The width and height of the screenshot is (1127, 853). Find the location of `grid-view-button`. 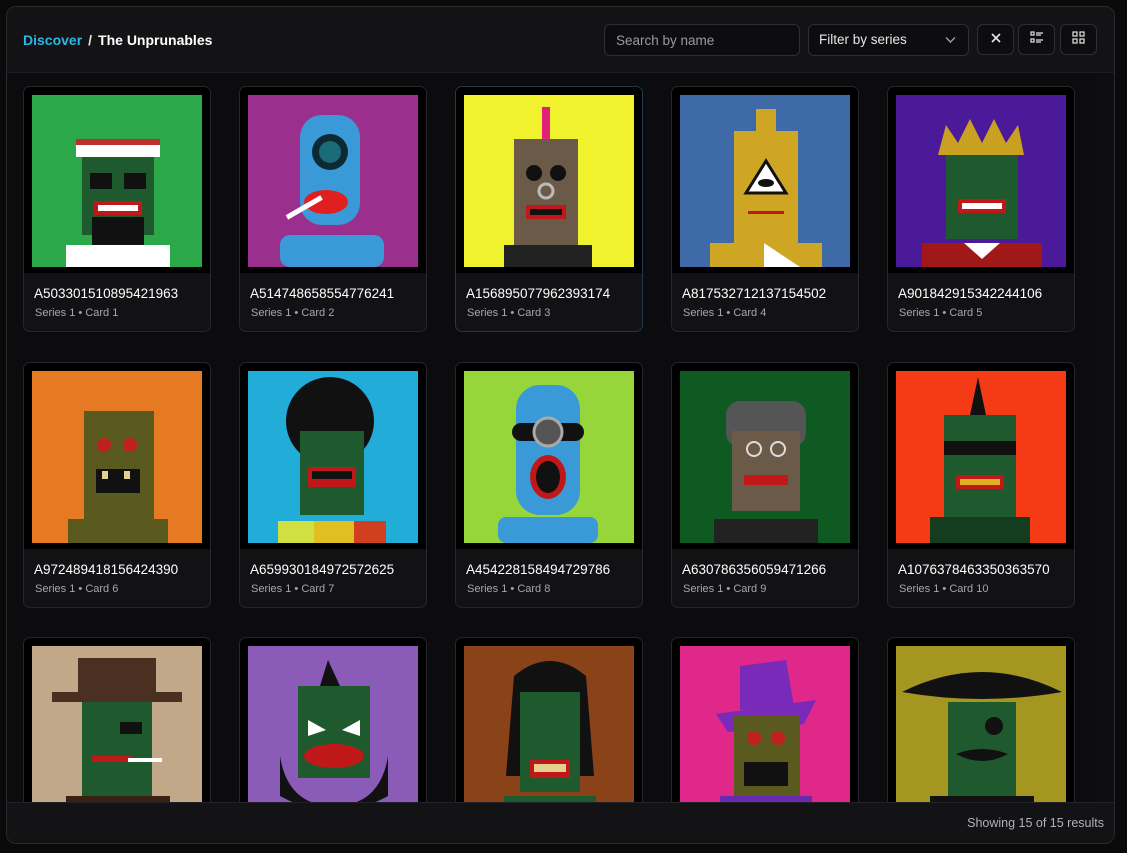

grid-view-button is located at coordinates (1078, 39).